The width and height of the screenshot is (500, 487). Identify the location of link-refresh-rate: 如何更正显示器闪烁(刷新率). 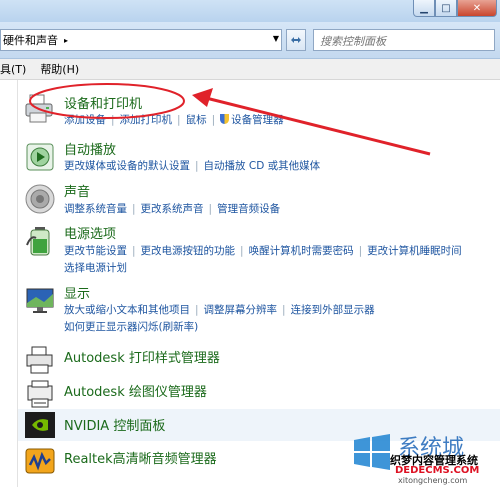
(131, 327).